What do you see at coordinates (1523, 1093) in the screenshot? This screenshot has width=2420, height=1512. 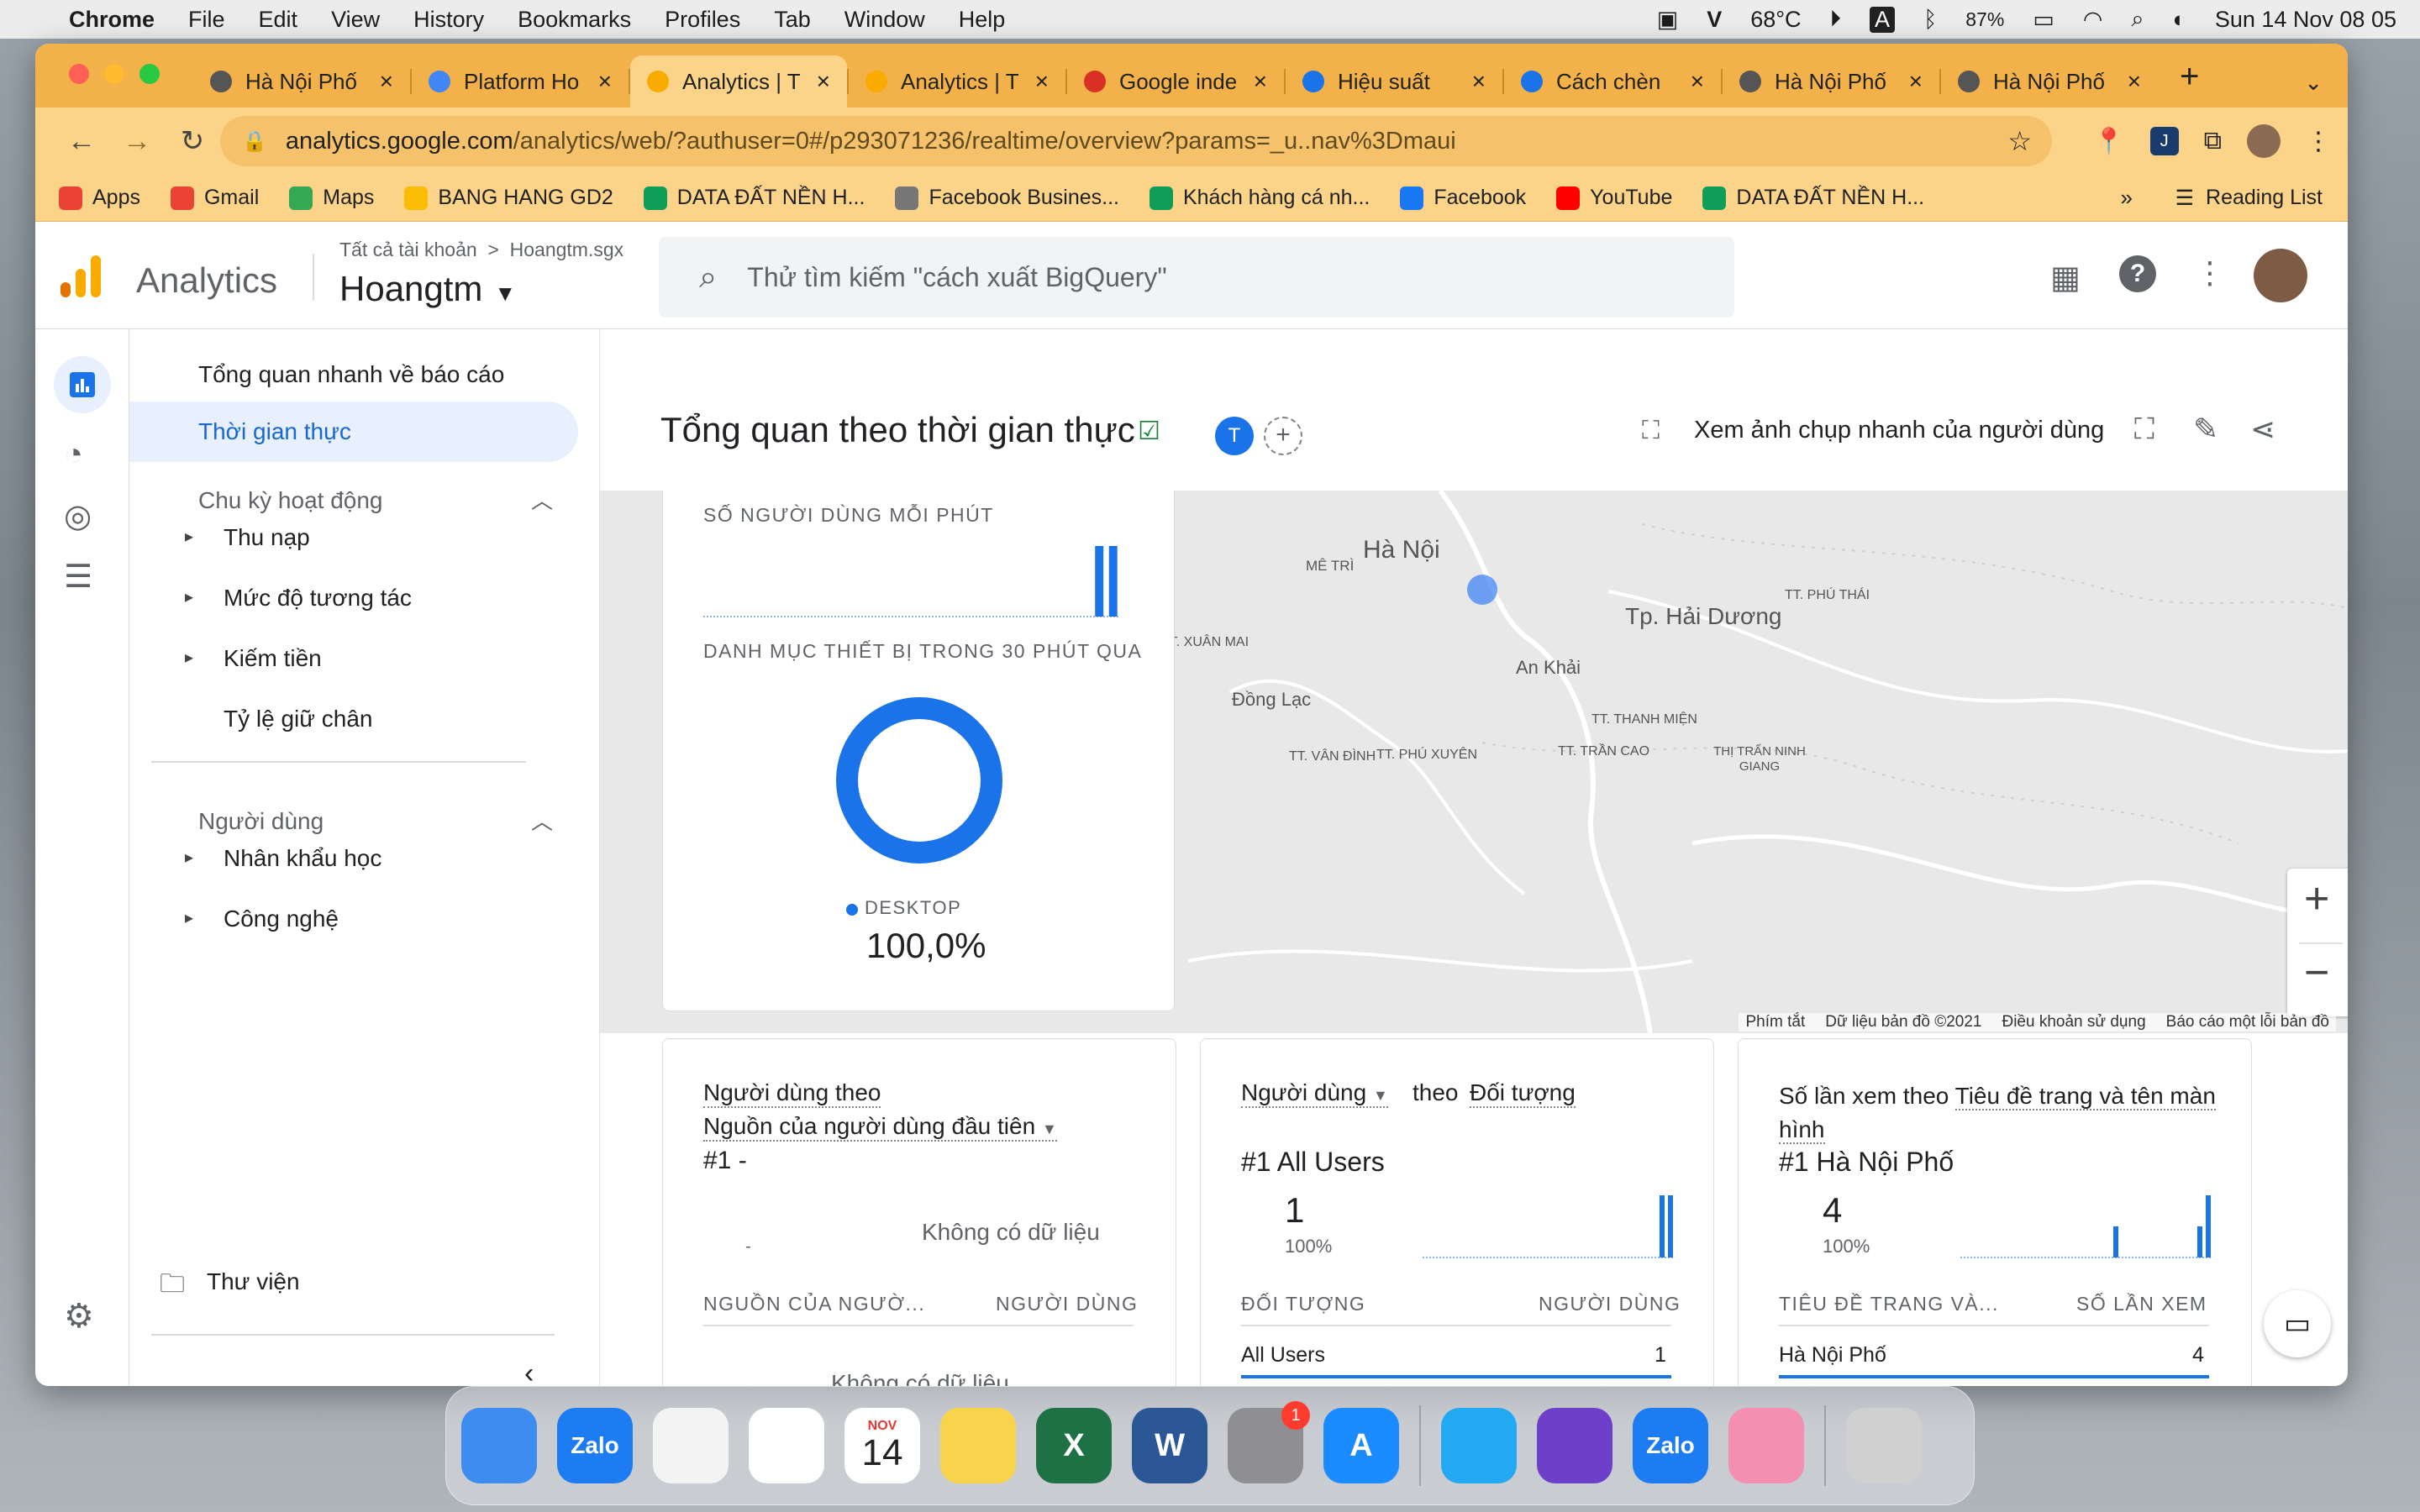 I see `audience-dimension: Đối tượng` at bounding box center [1523, 1093].